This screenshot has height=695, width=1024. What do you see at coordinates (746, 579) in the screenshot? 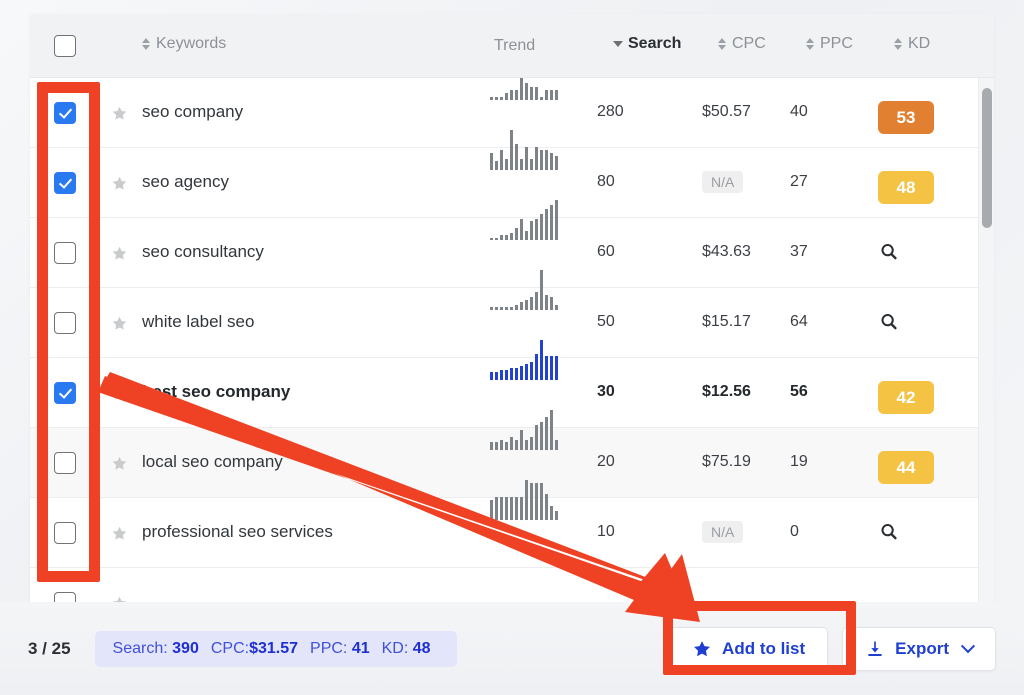
I see `cpc-cell` at bounding box center [746, 579].